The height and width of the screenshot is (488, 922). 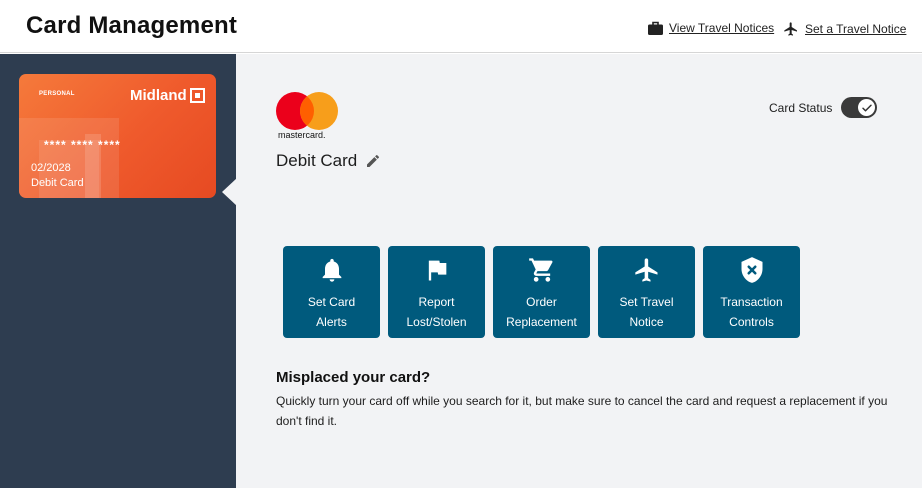 What do you see at coordinates (646, 292) in the screenshot?
I see `set-travel-notice-button: Set Travel Notice` at bounding box center [646, 292].